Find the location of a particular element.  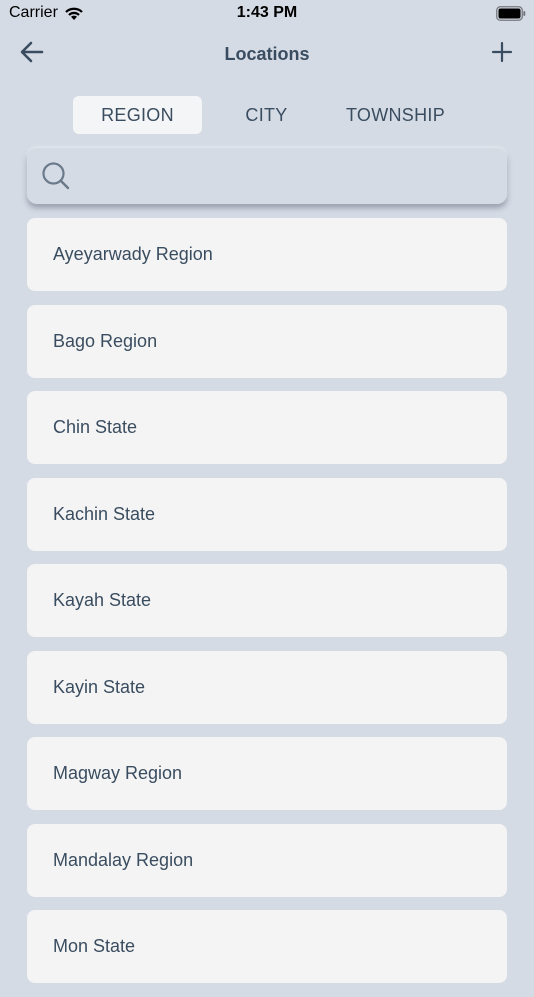

list-item: Ayeyarwady Region is located at coordinates (267, 254).